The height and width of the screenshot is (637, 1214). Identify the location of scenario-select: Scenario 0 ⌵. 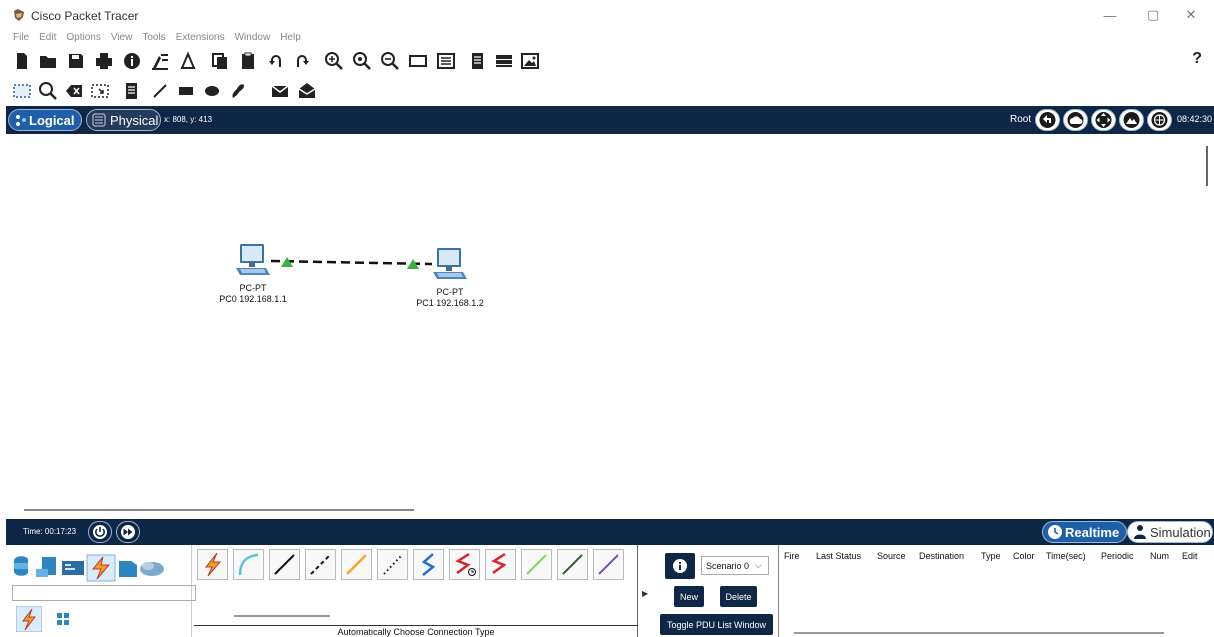
(735, 565).